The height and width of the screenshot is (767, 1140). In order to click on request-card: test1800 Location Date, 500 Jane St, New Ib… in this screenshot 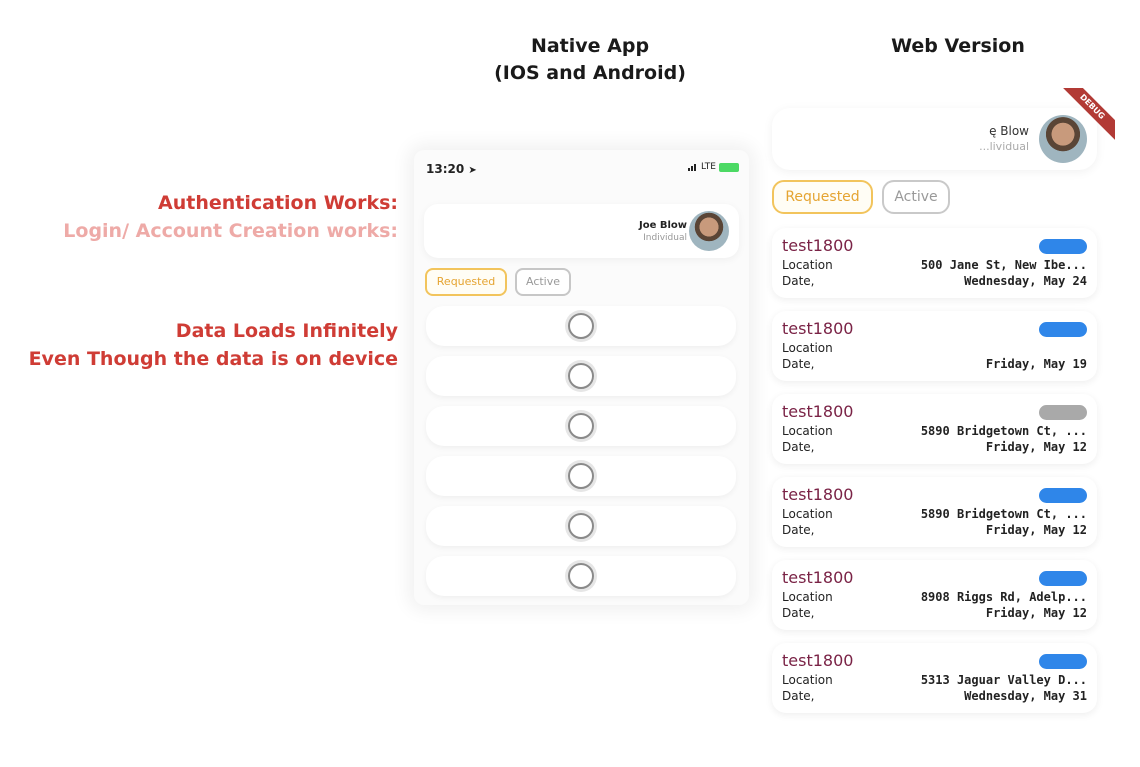, I will do `click(934, 263)`.